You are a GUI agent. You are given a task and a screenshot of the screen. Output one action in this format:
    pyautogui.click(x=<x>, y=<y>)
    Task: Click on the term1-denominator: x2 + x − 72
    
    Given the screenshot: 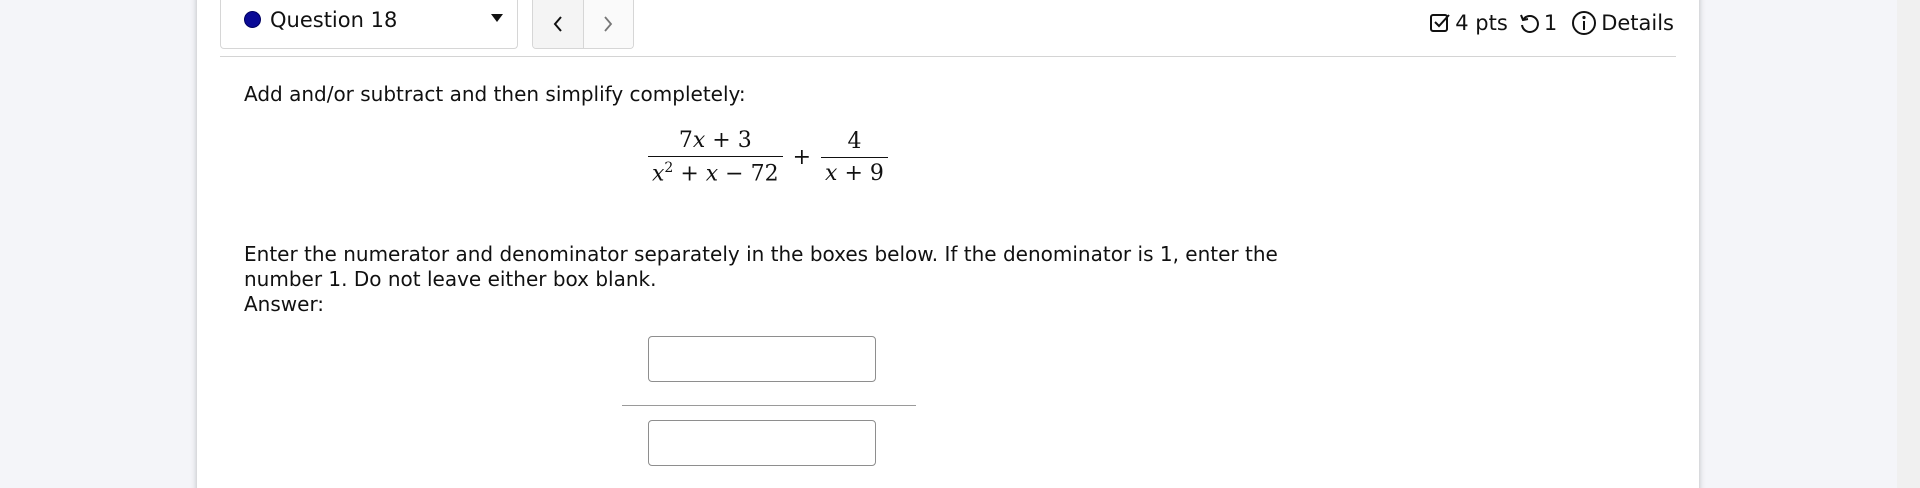 What is the action you would take?
    pyautogui.click(x=715, y=173)
    